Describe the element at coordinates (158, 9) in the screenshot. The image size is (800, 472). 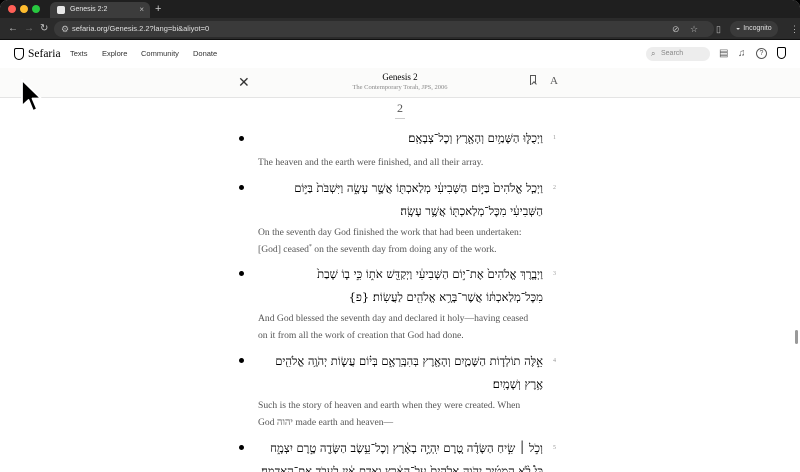
I see `new-tab-button: +` at that location.